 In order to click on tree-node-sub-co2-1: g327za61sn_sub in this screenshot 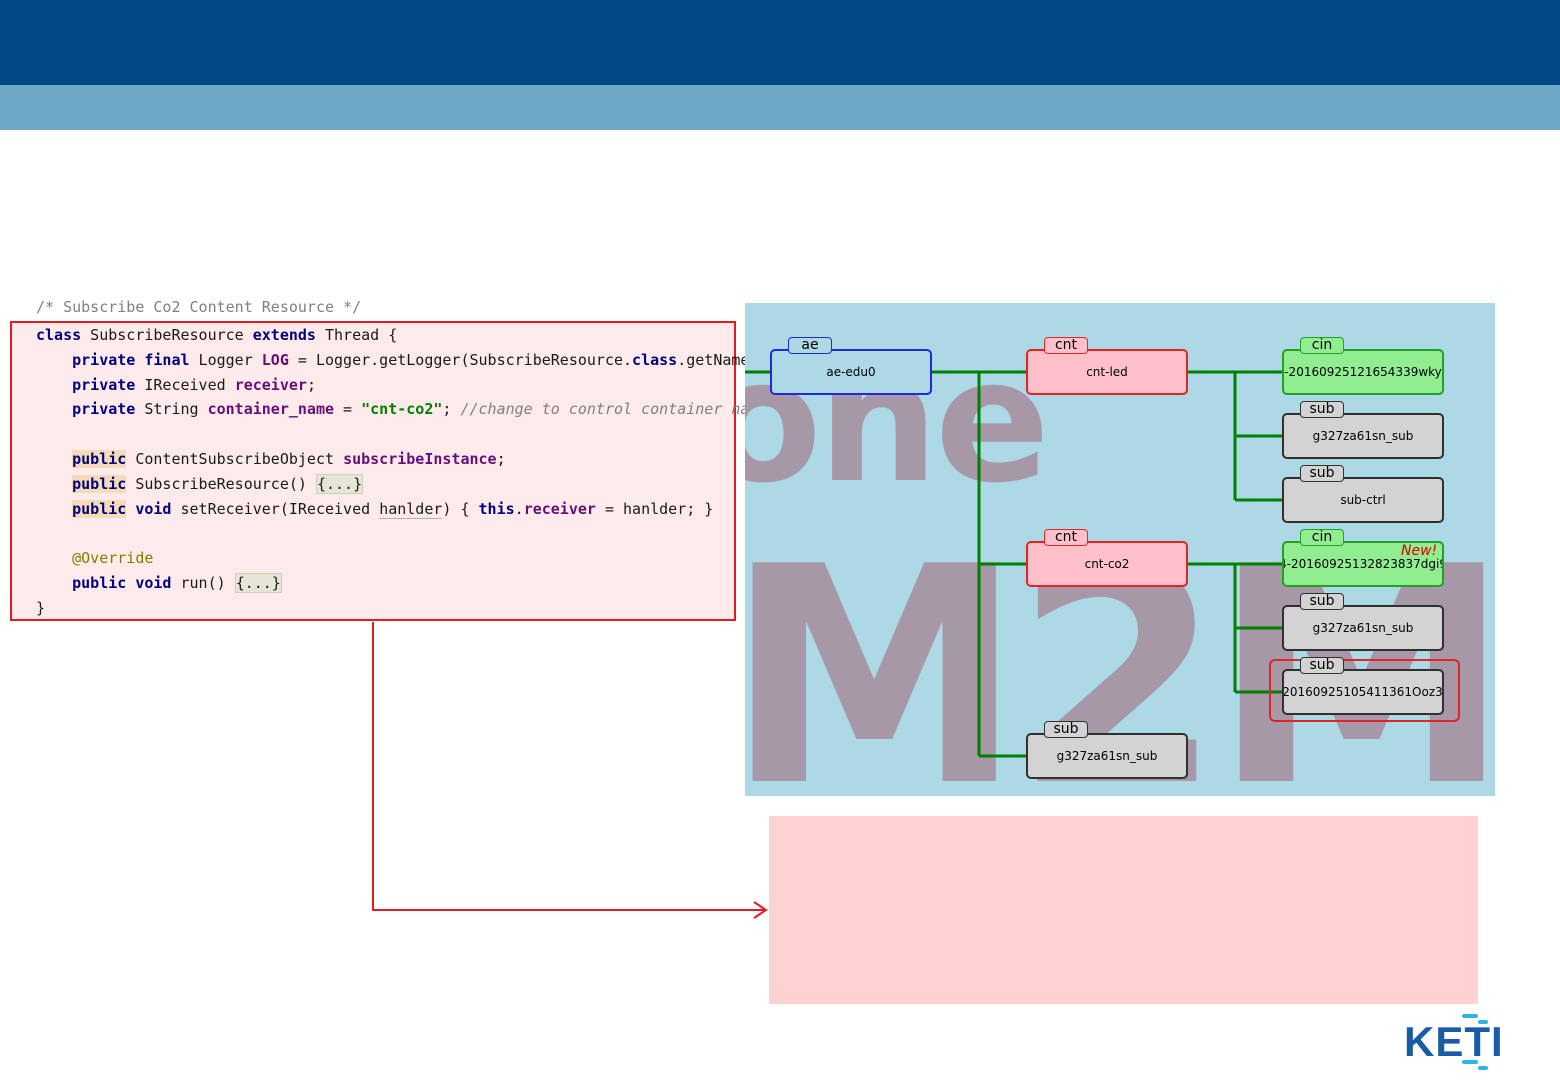, I will do `click(1363, 628)`.